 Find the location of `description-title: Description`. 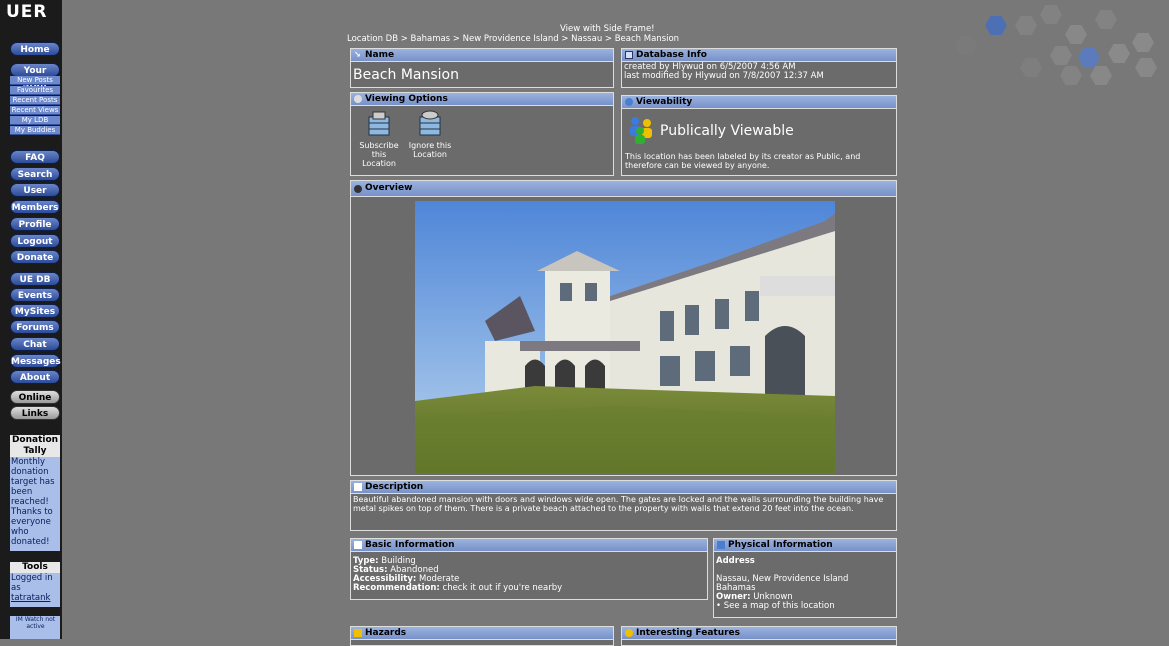

description-title: Description is located at coordinates (394, 487).